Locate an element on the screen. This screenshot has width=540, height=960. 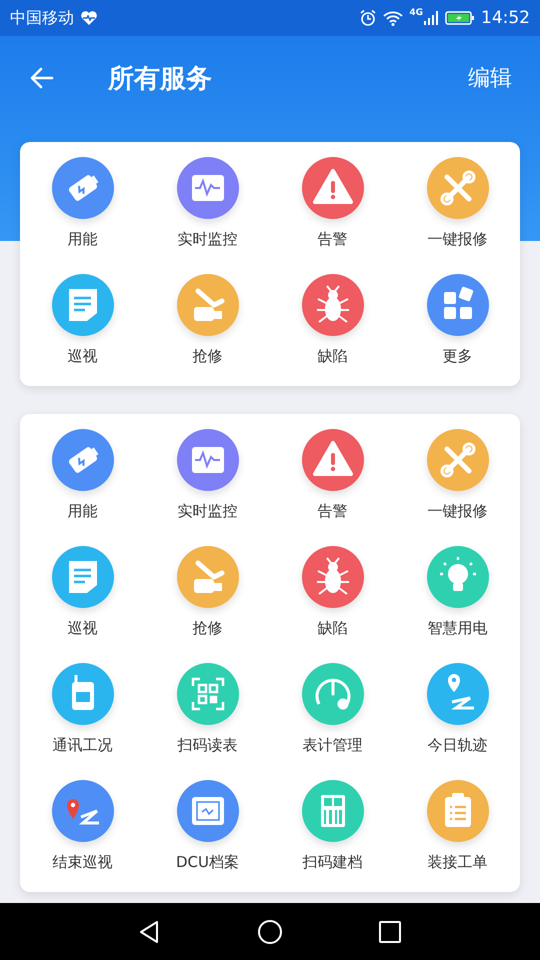
recent-apps-icon is located at coordinates (390, 931).